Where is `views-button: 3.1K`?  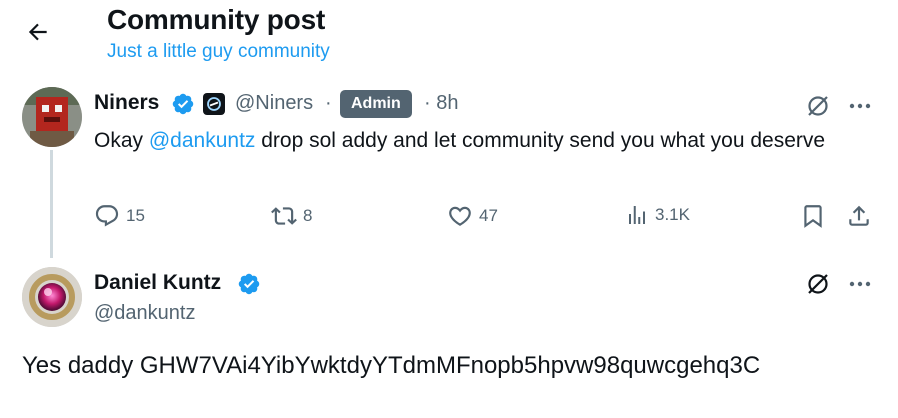 views-button: 3.1K is located at coordinates (657, 215).